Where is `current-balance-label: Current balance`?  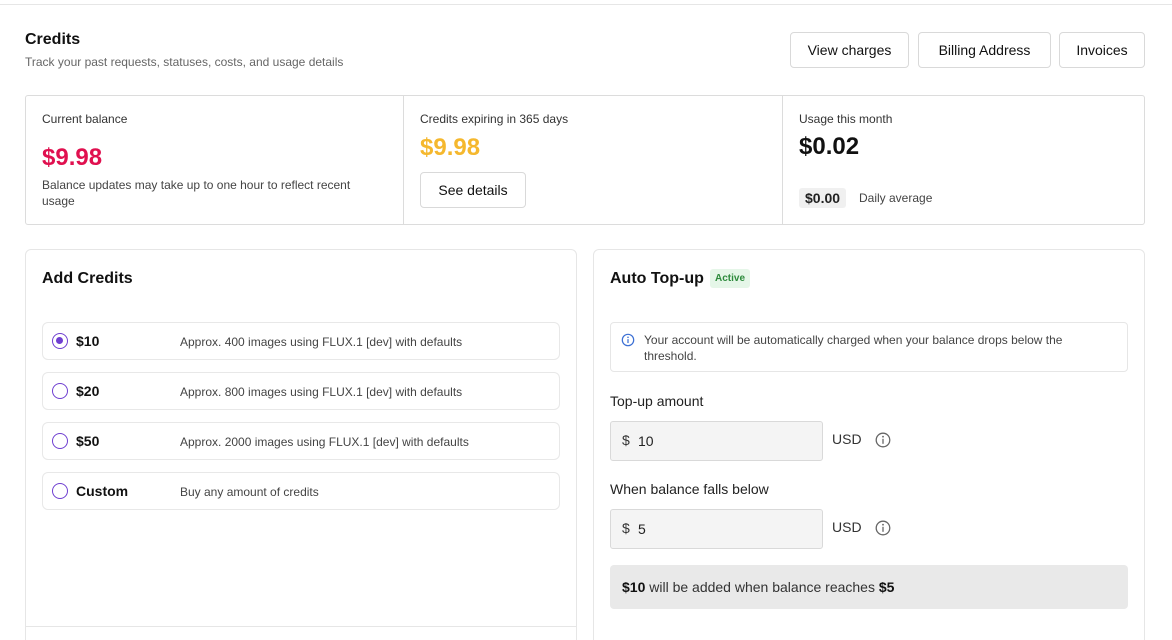
current-balance-label: Current balance is located at coordinates (85, 119).